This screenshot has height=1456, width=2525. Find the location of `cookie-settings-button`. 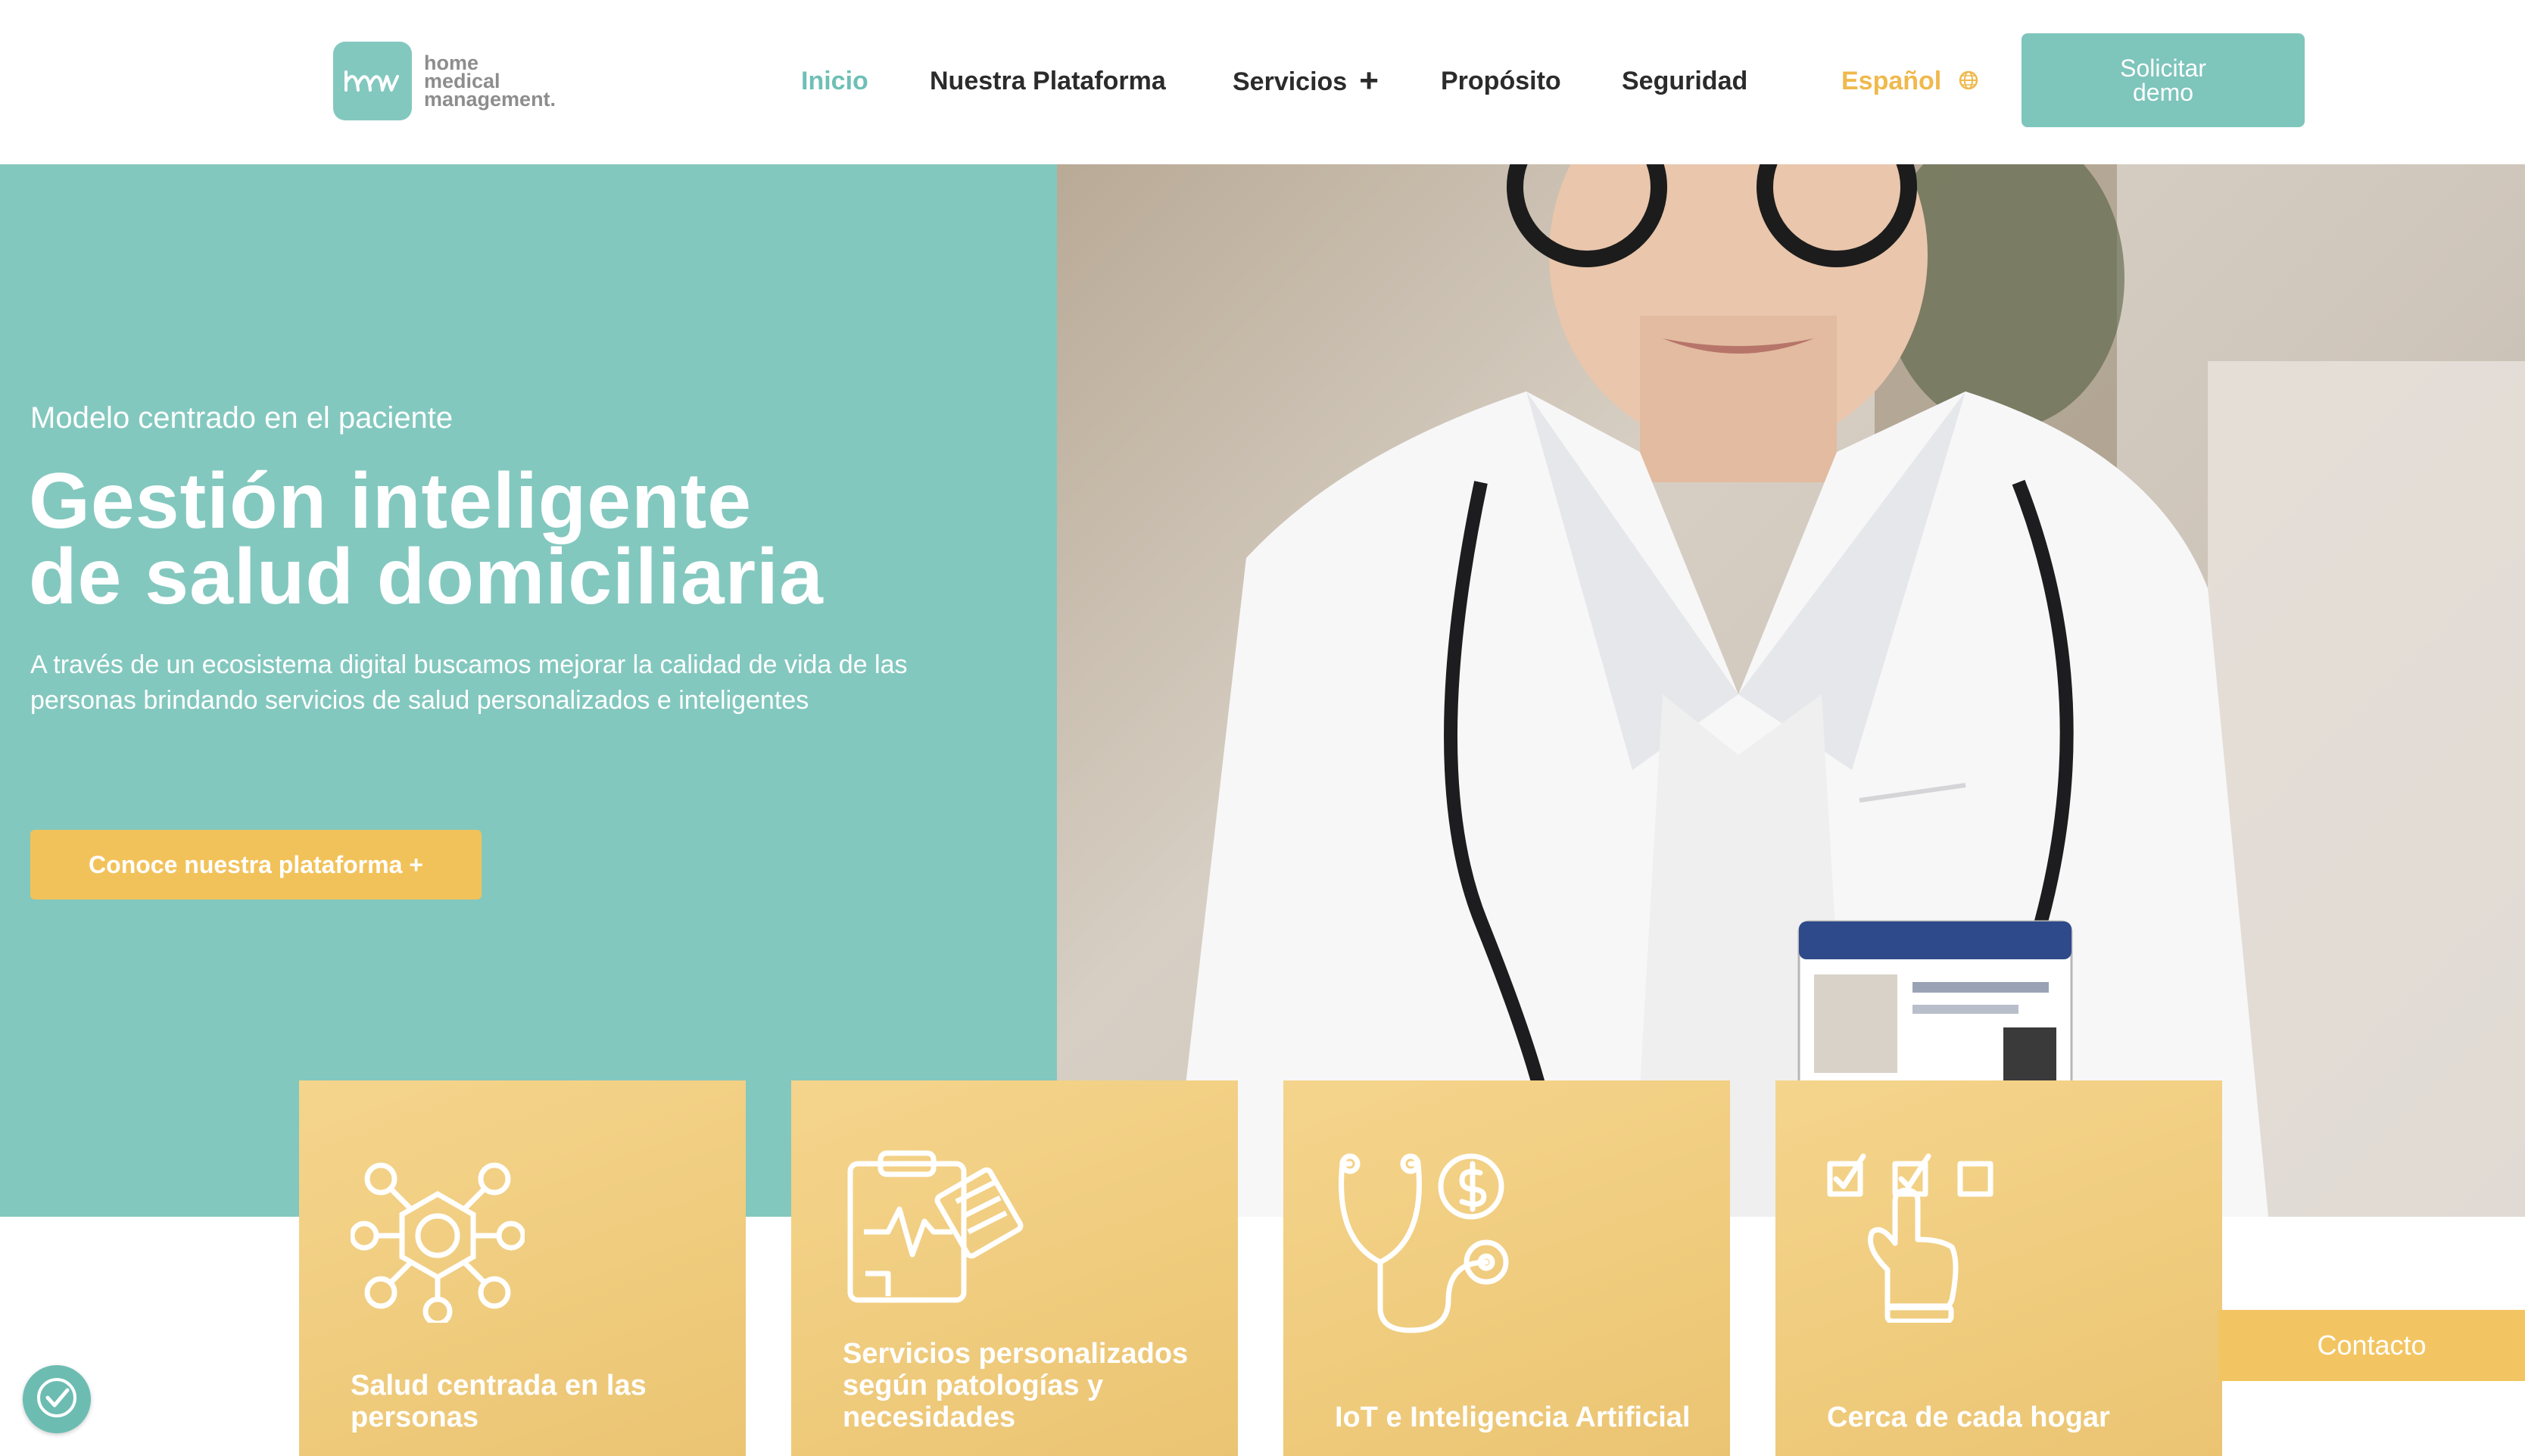

cookie-settings-button is located at coordinates (57, 1399).